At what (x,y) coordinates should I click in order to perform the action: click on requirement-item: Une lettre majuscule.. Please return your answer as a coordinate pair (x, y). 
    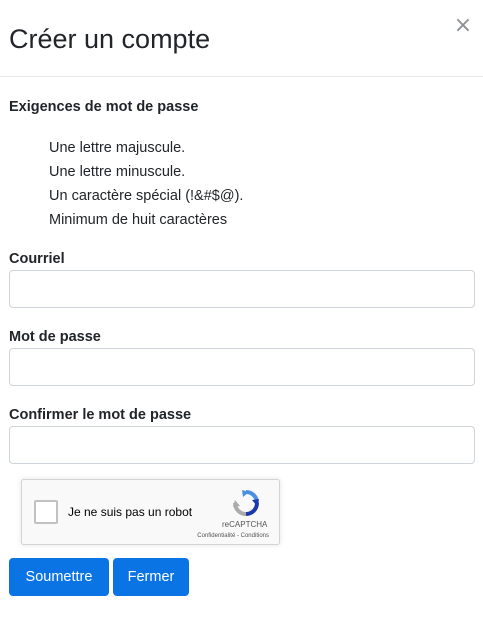
    Looking at the image, I should click on (117, 148).